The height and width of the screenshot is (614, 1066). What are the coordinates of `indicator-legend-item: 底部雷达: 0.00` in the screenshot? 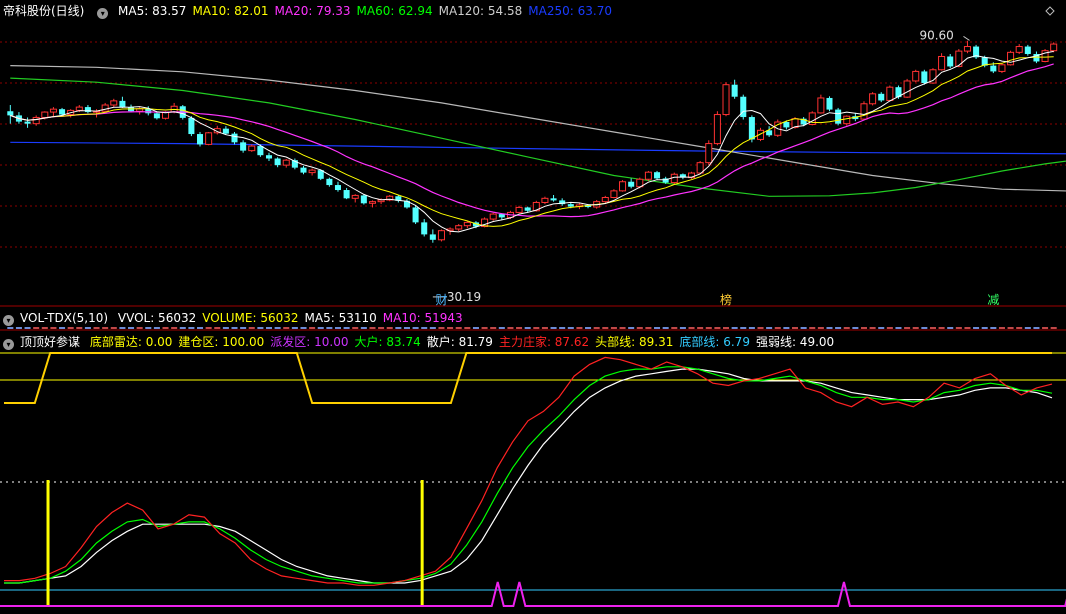 It's located at (131, 342).